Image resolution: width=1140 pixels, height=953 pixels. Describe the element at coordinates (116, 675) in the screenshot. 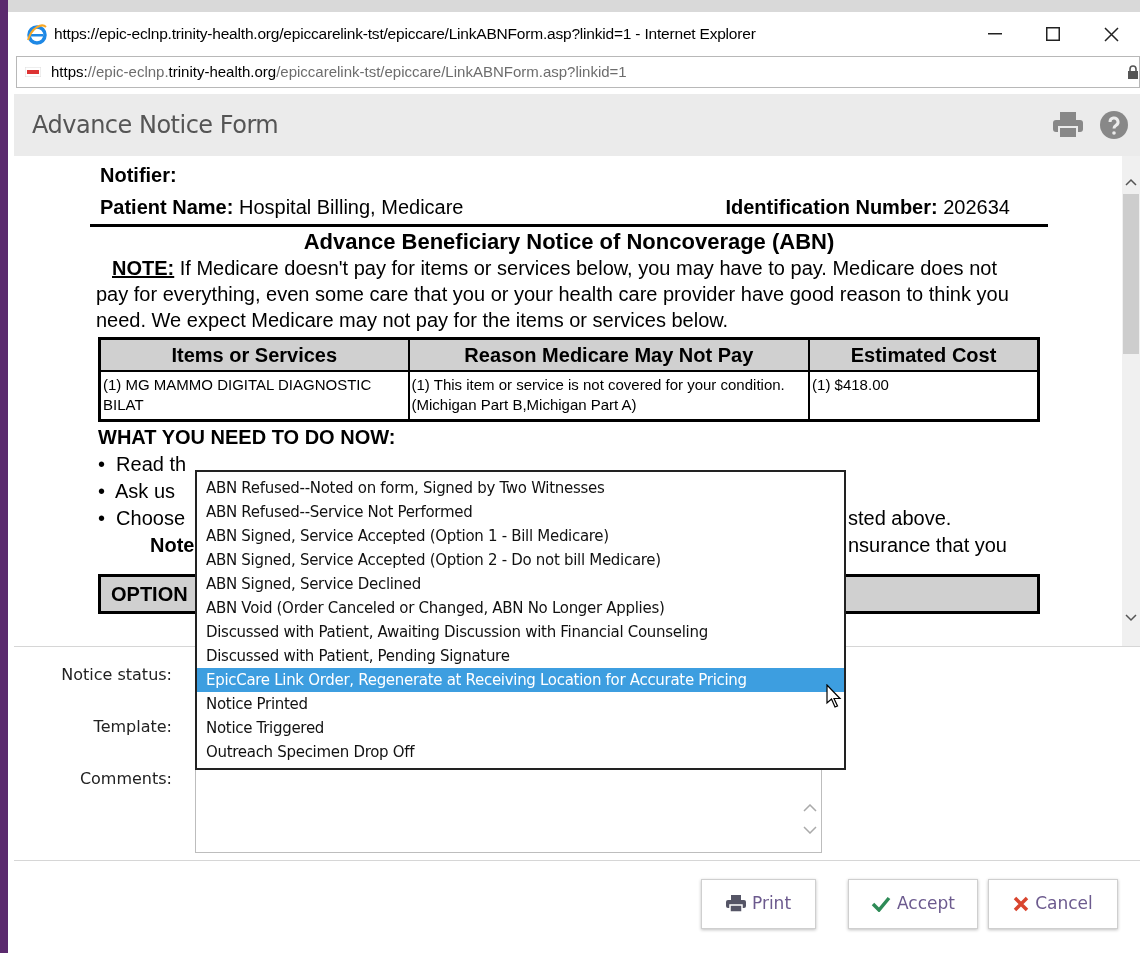

I see `field-label: Notice status:` at that location.